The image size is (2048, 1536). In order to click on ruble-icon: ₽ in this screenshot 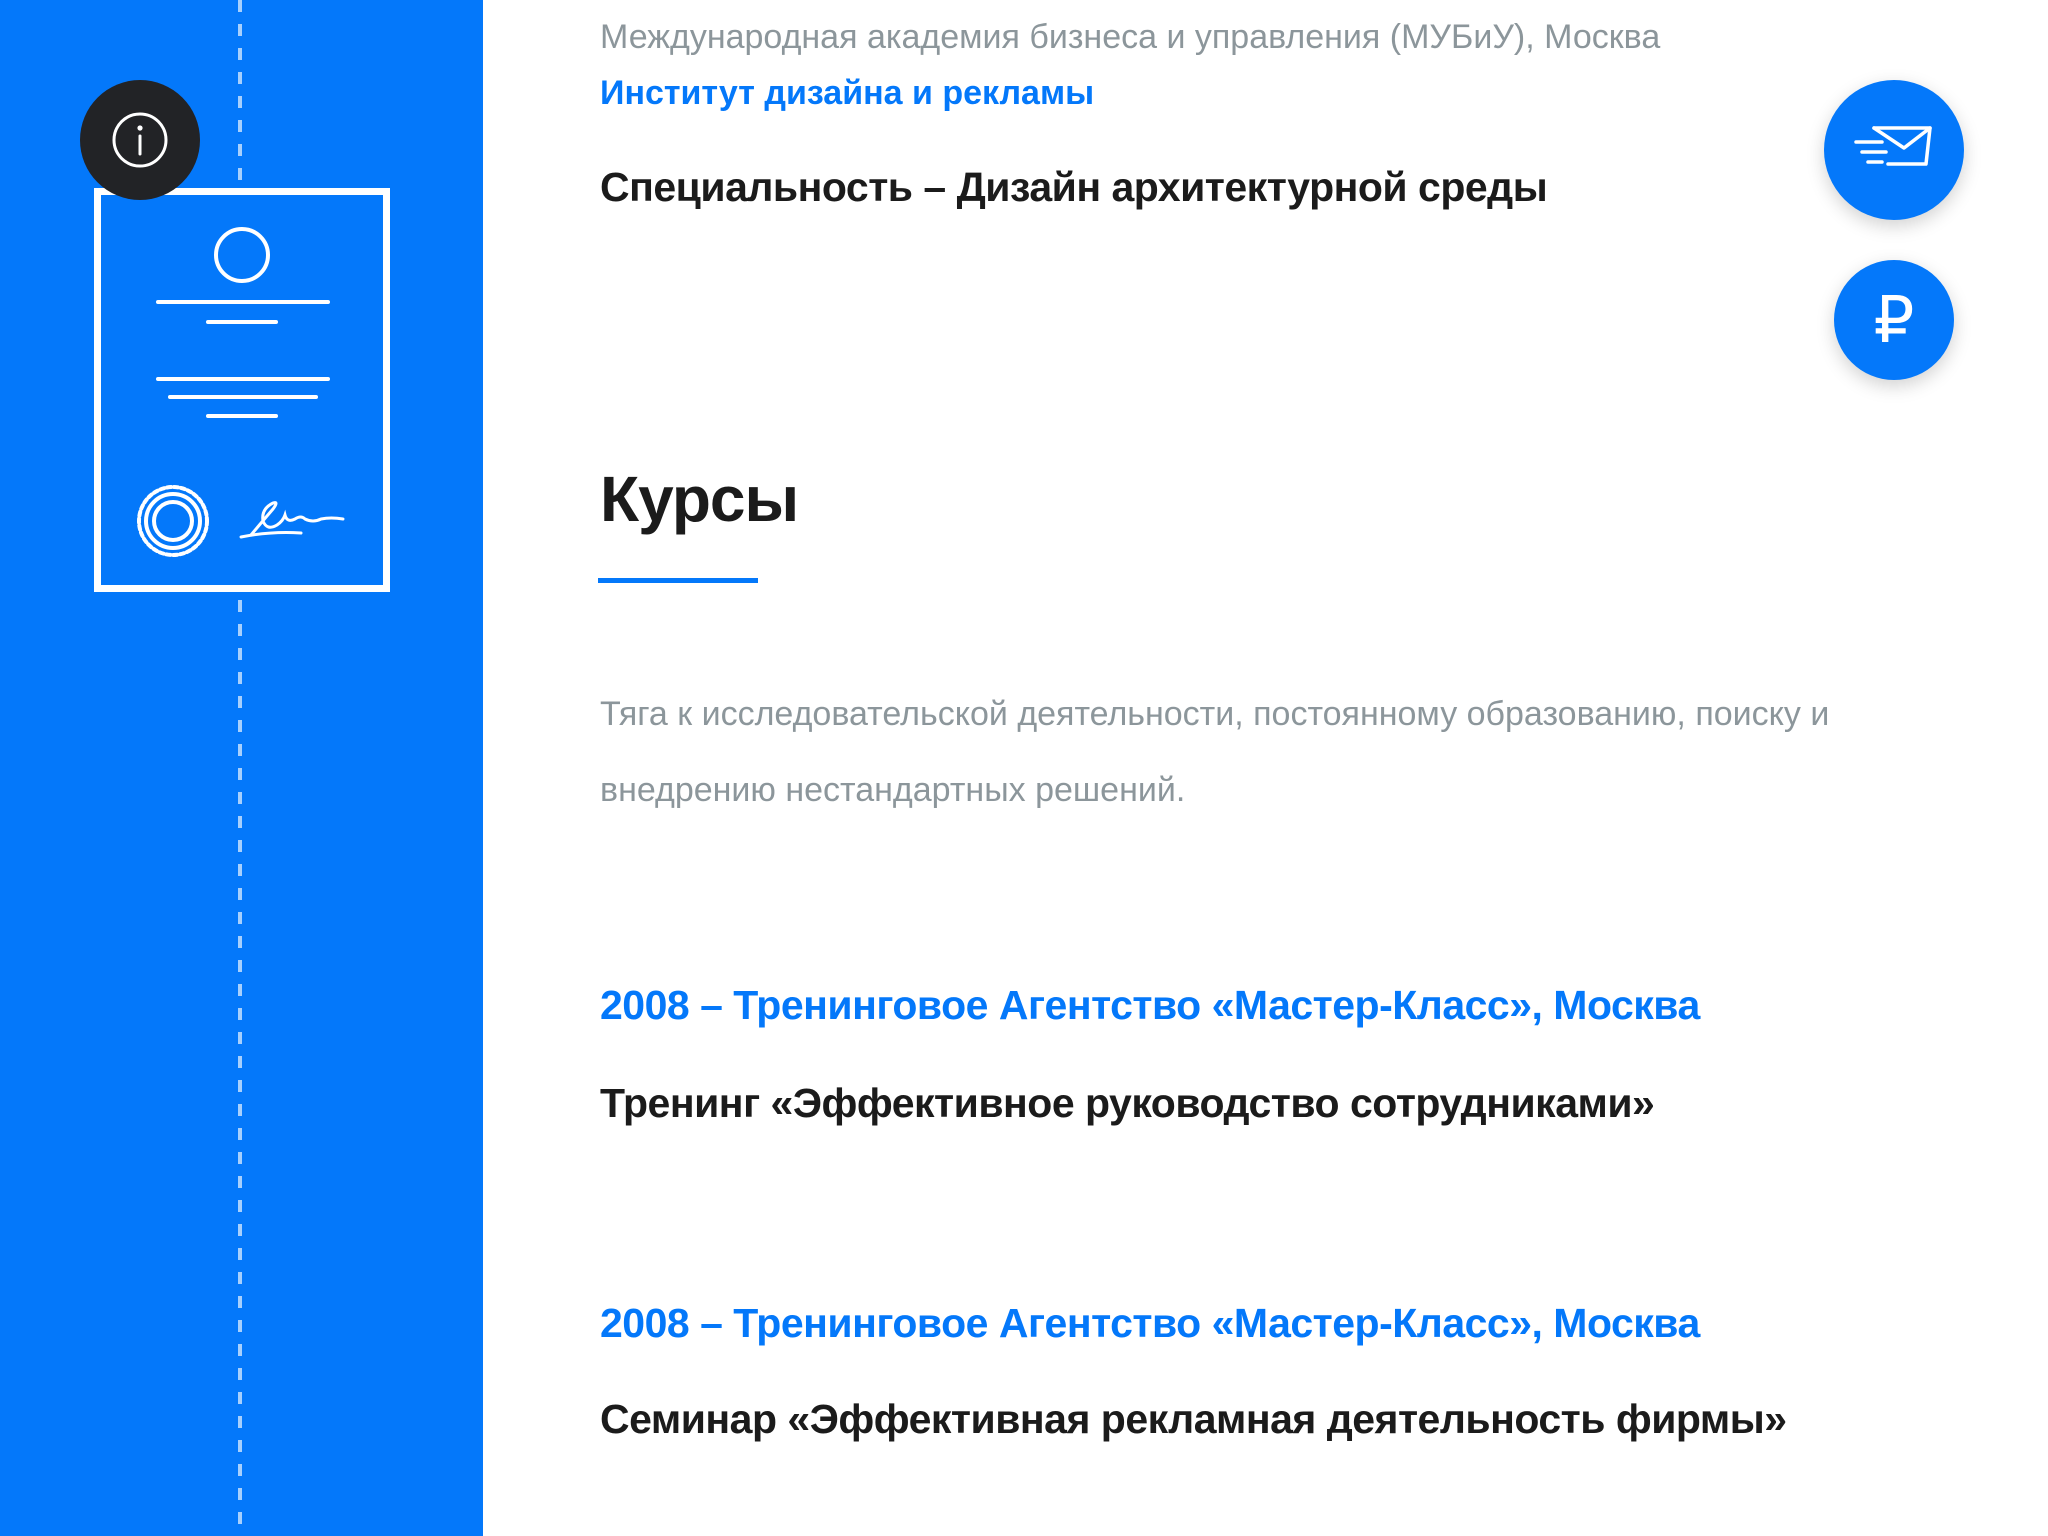, I will do `click(1894, 320)`.